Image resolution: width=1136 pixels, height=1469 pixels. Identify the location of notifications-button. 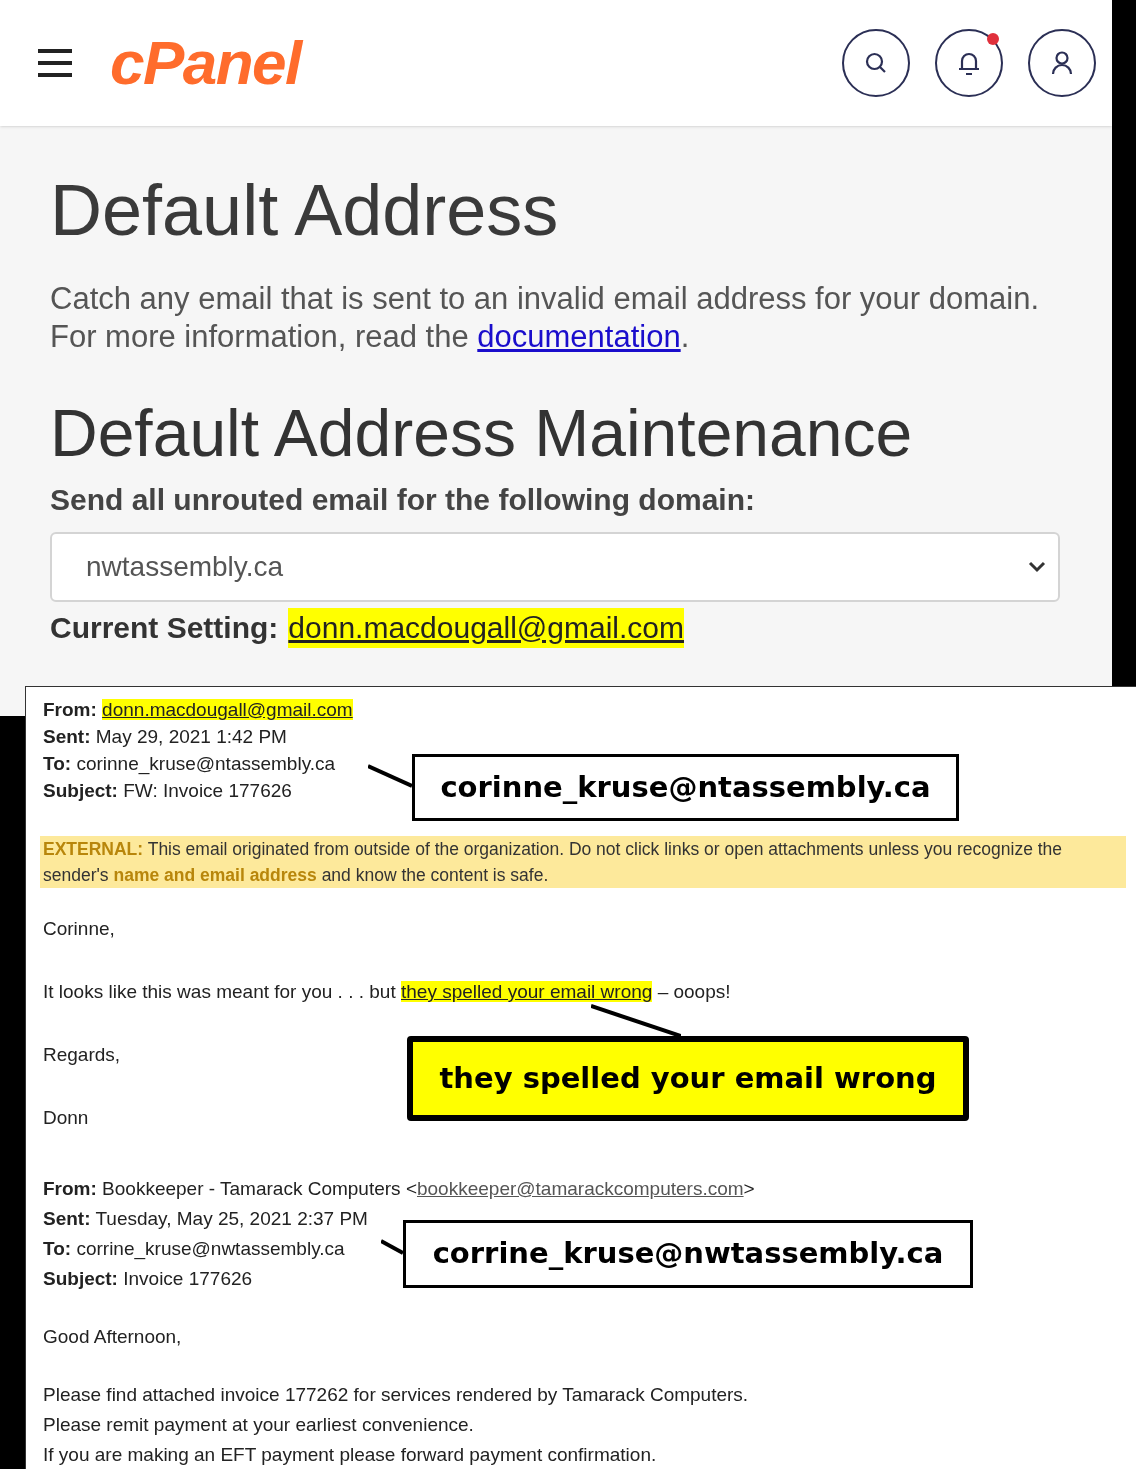
(969, 63).